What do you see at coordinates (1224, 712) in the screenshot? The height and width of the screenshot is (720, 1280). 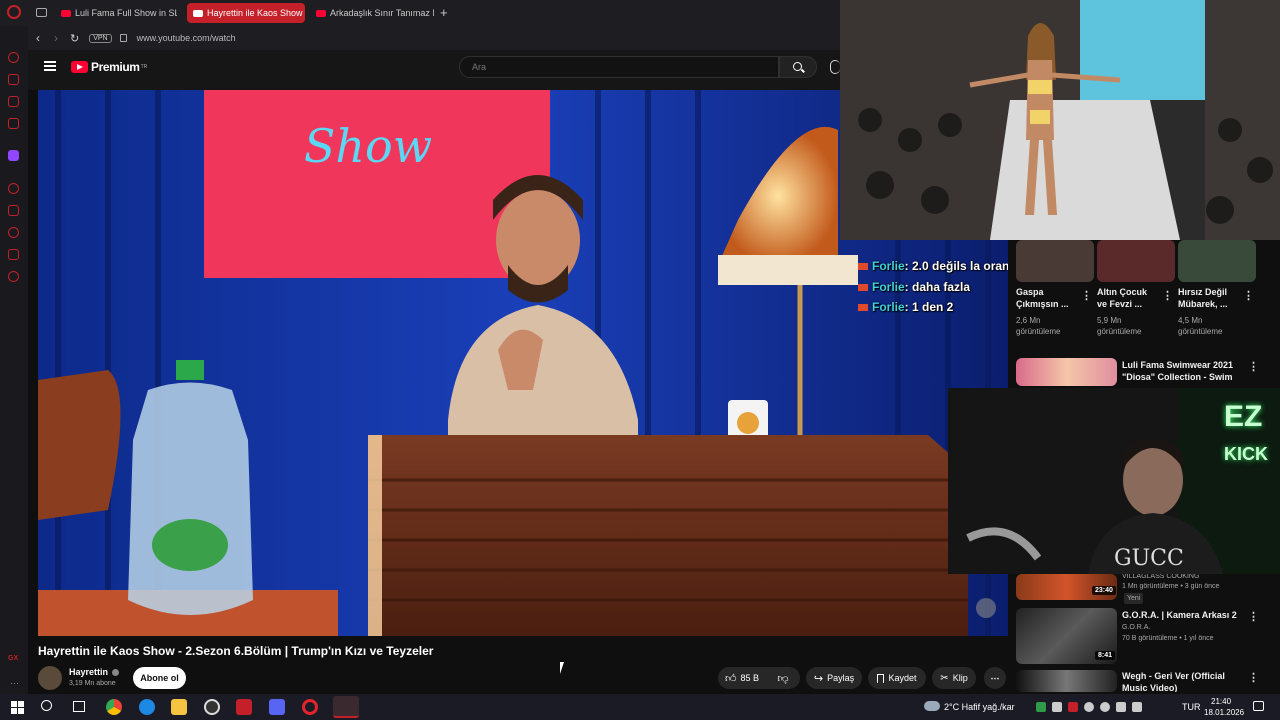 I see `clock-date: 18.01.2026` at bounding box center [1224, 712].